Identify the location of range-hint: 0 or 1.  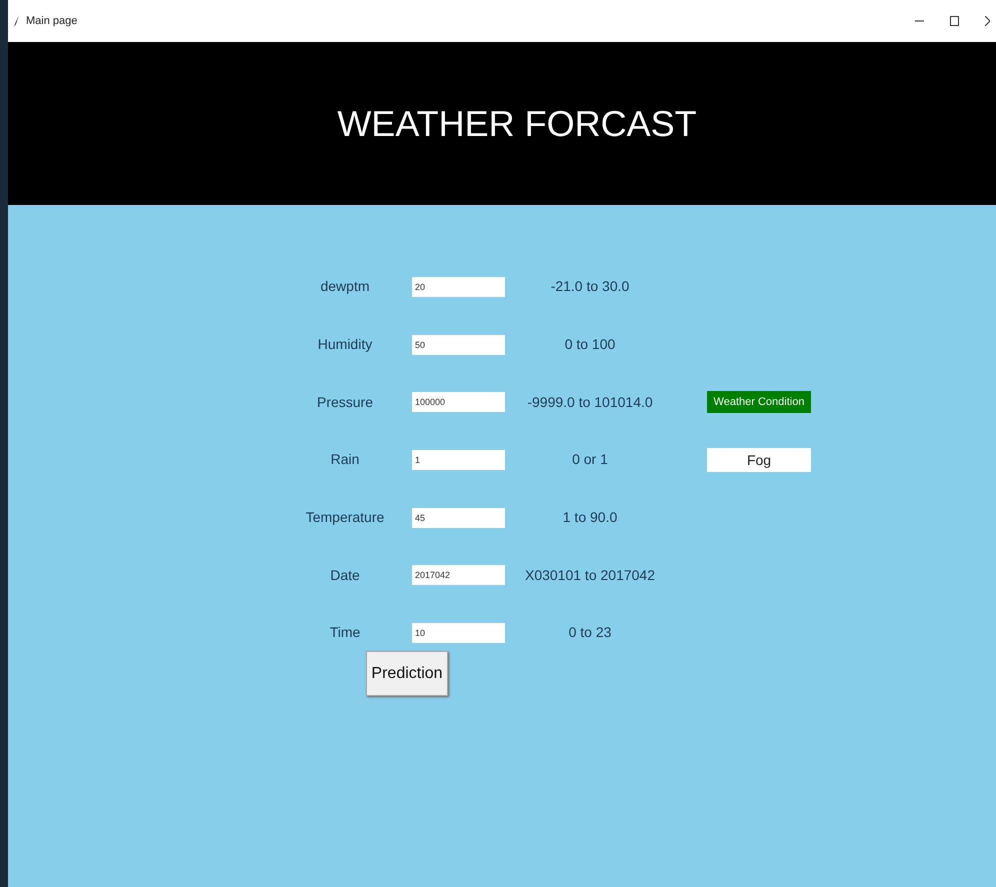
(590, 460).